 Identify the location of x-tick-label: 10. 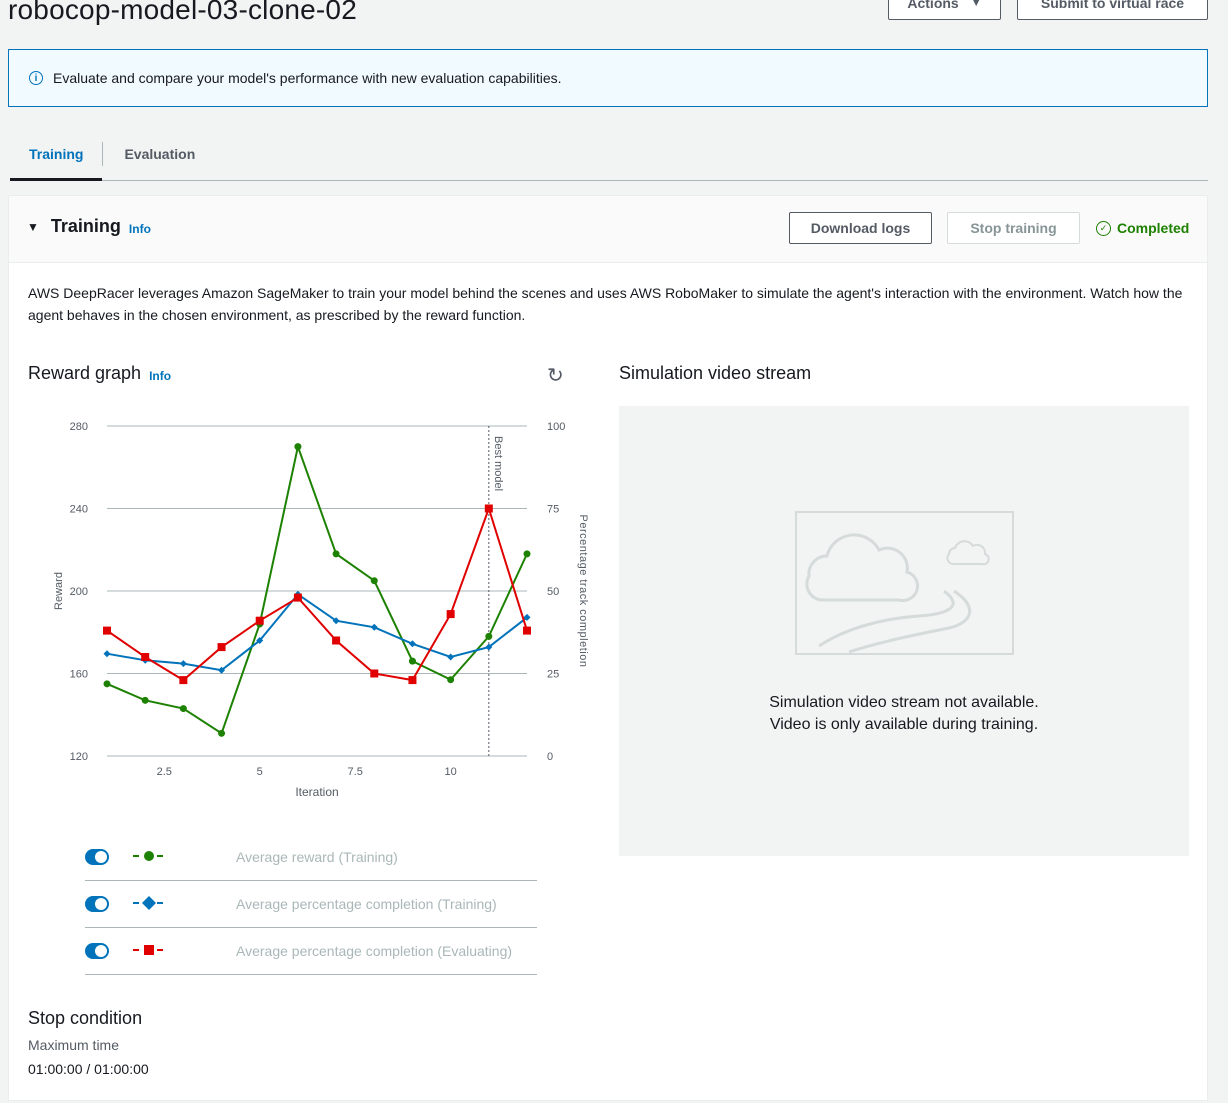
(451, 772).